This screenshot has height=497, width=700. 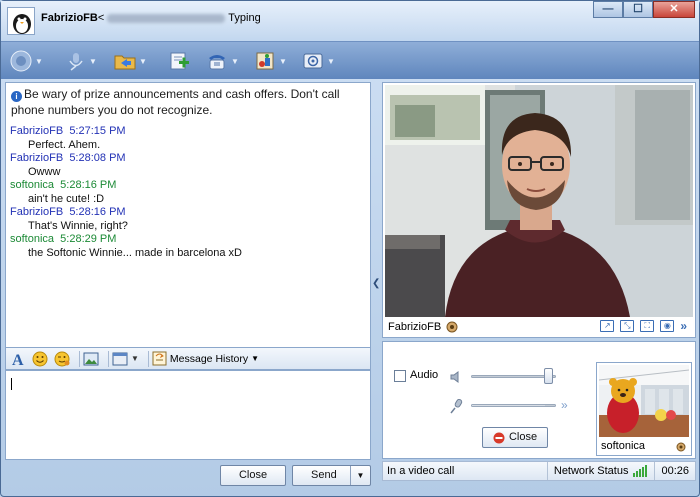 What do you see at coordinates (120, 358) in the screenshot?
I see `window-icon` at bounding box center [120, 358].